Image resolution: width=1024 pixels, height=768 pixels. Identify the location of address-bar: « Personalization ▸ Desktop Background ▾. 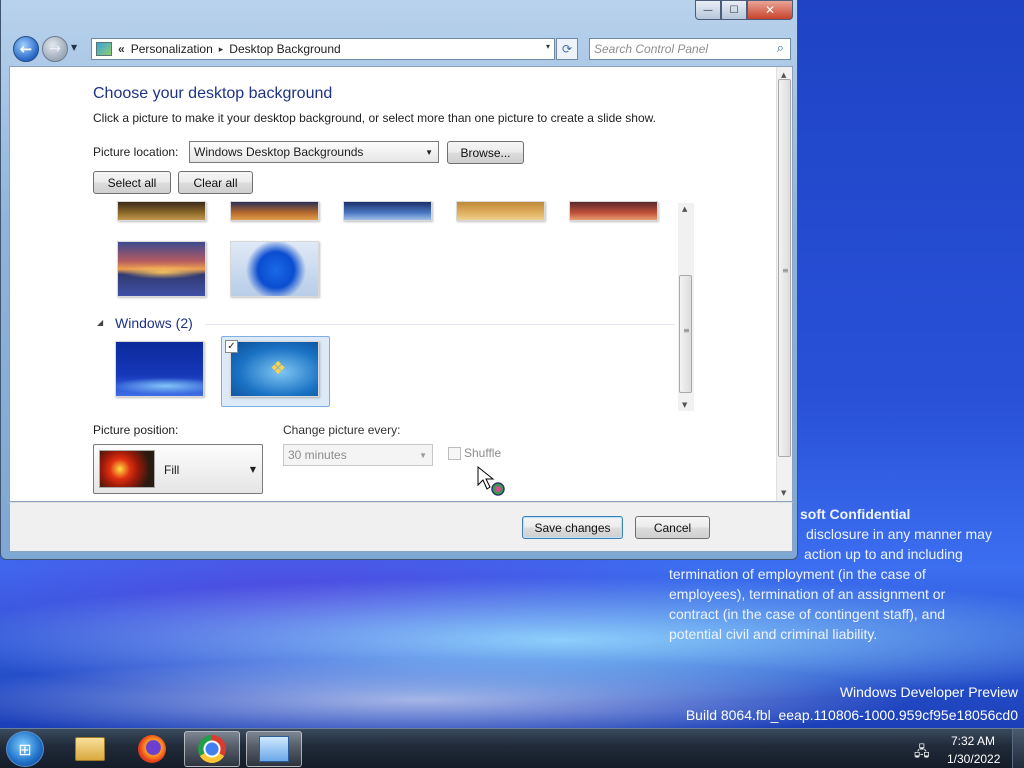
(323, 49).